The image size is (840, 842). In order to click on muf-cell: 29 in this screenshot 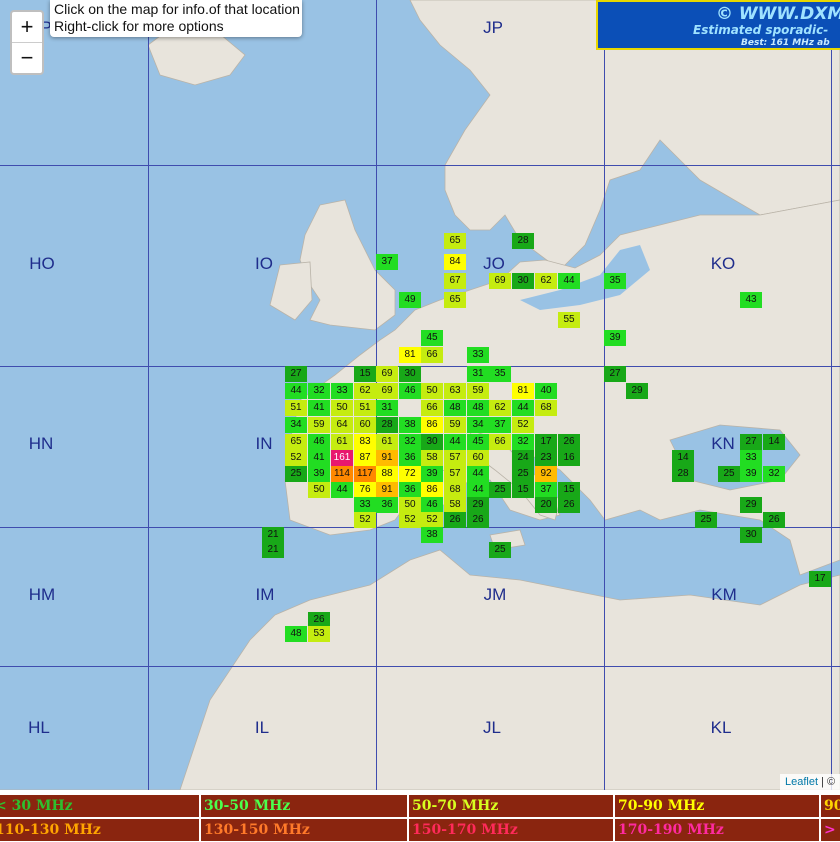, I will do `click(637, 391)`.